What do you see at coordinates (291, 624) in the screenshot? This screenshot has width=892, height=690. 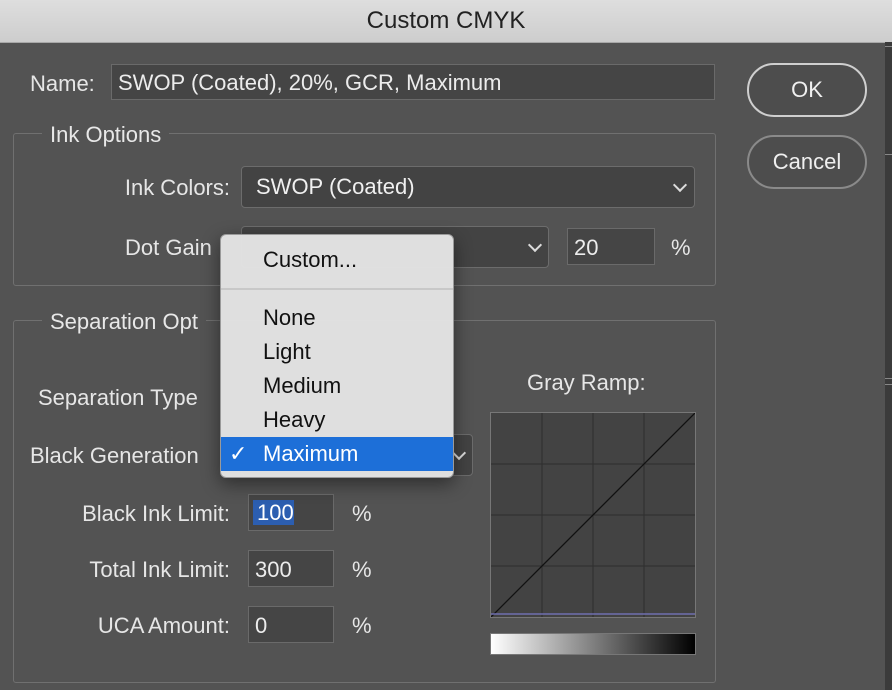 I see `uca-amount-field: 0` at bounding box center [291, 624].